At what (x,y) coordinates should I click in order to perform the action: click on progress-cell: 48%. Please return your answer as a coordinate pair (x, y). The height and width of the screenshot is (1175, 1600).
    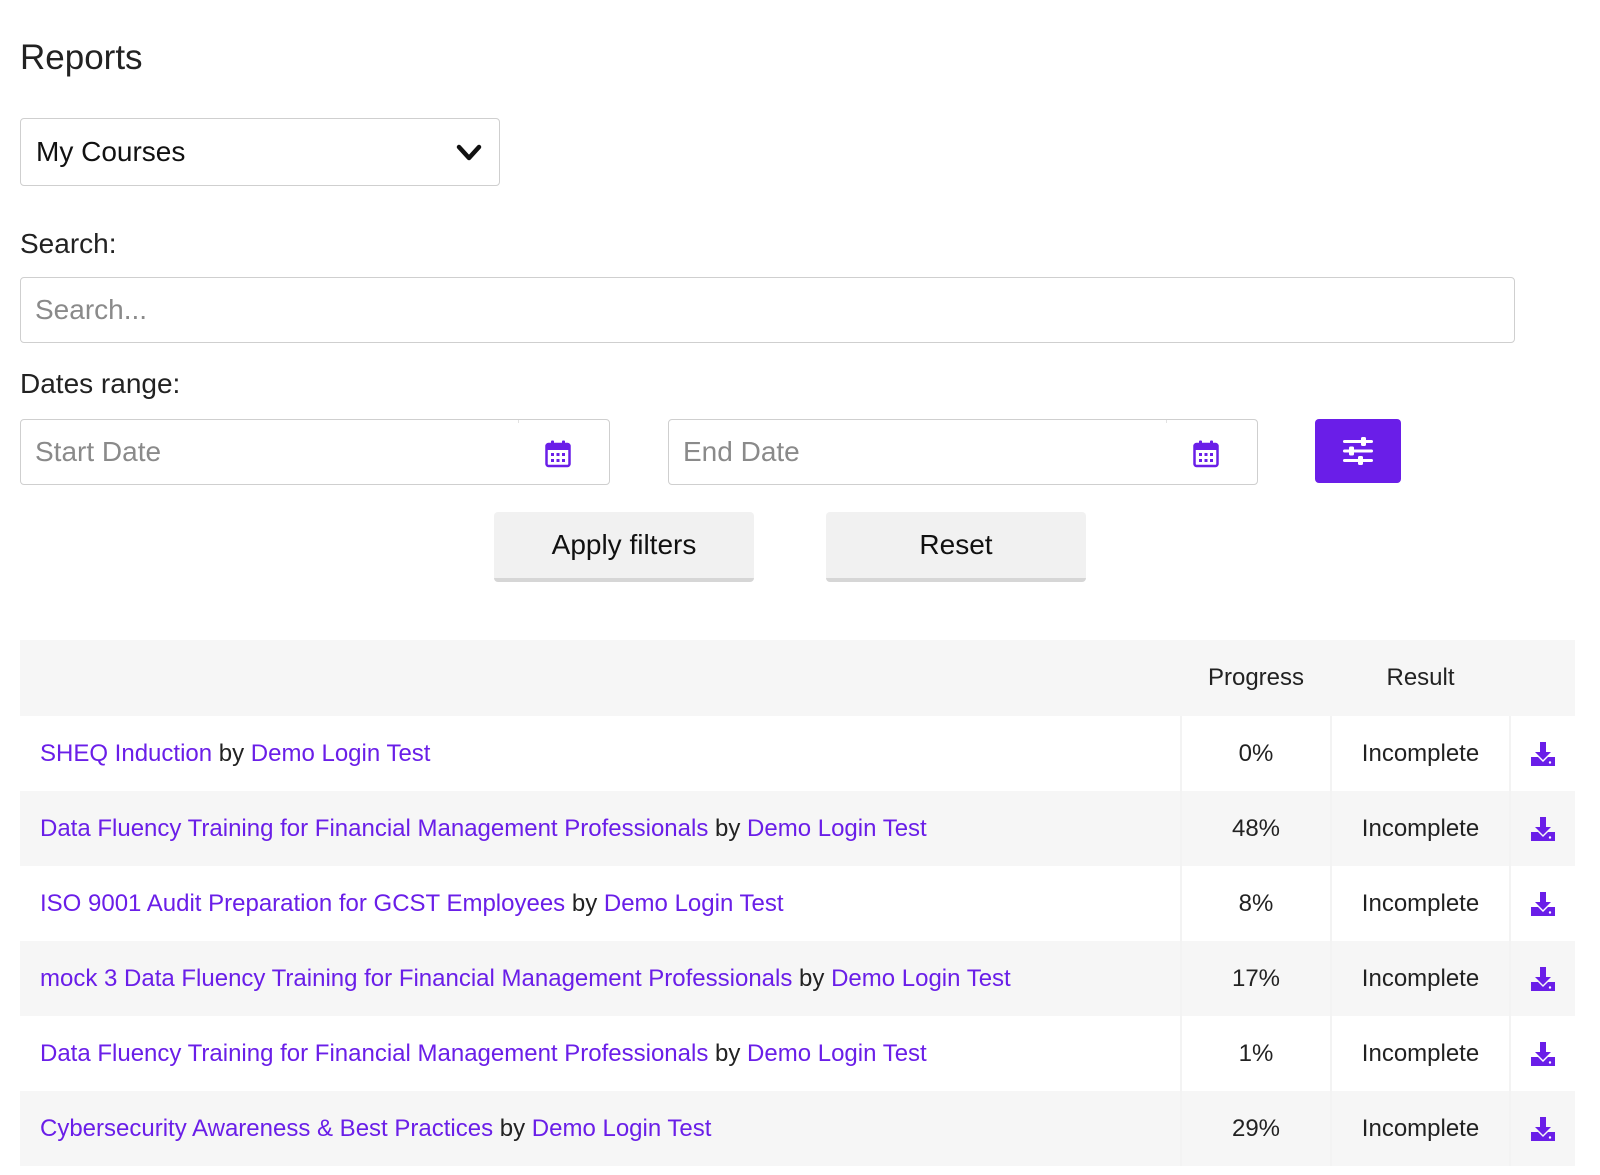
    Looking at the image, I should click on (1255, 828).